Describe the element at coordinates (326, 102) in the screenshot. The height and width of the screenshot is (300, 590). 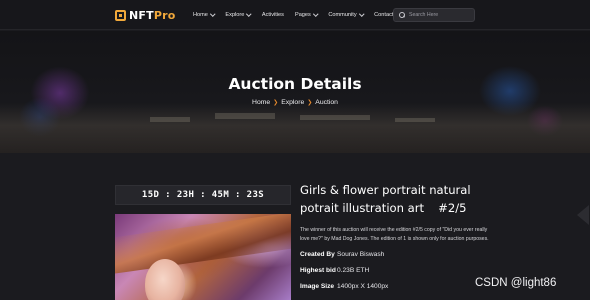
I see `breadcrumb-current: Auction` at that location.